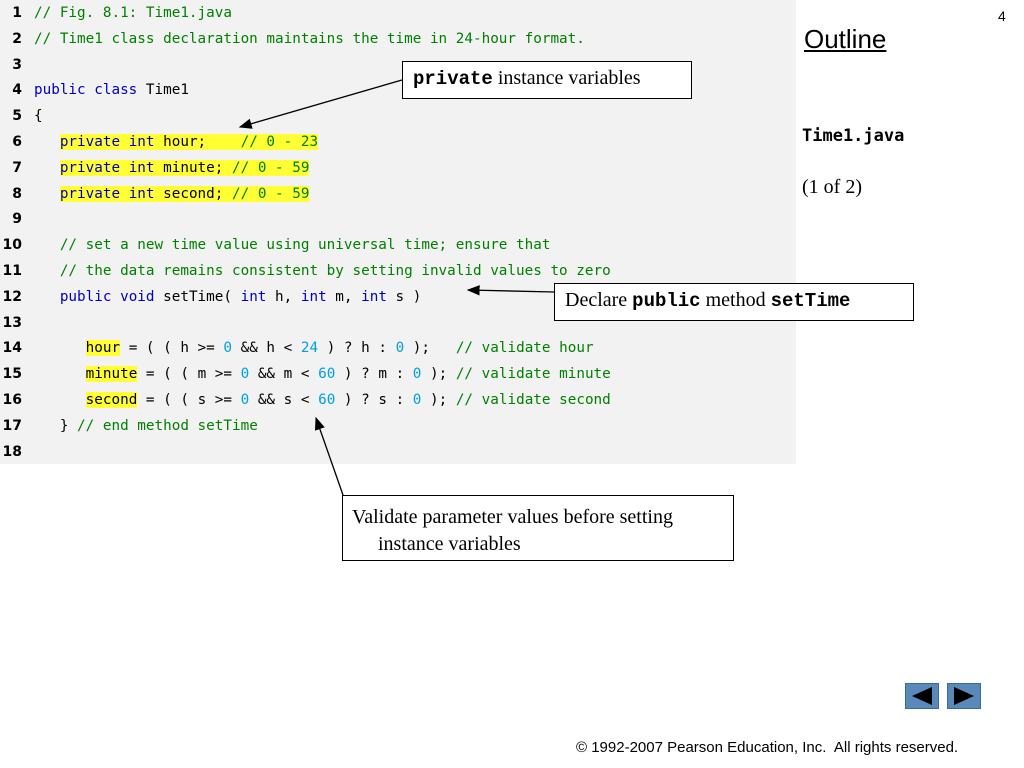 The width and height of the screenshot is (1024, 768). I want to click on arrow-to-settime, so click(510, 290).